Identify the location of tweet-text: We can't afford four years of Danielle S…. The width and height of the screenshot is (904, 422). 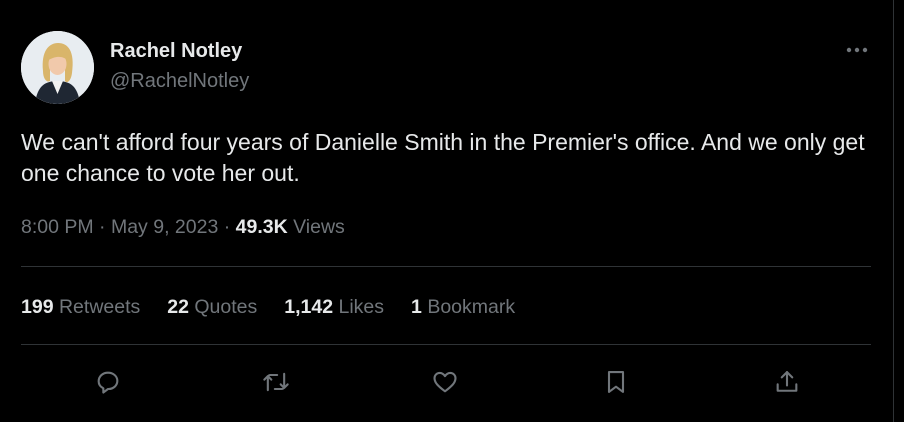
(443, 157).